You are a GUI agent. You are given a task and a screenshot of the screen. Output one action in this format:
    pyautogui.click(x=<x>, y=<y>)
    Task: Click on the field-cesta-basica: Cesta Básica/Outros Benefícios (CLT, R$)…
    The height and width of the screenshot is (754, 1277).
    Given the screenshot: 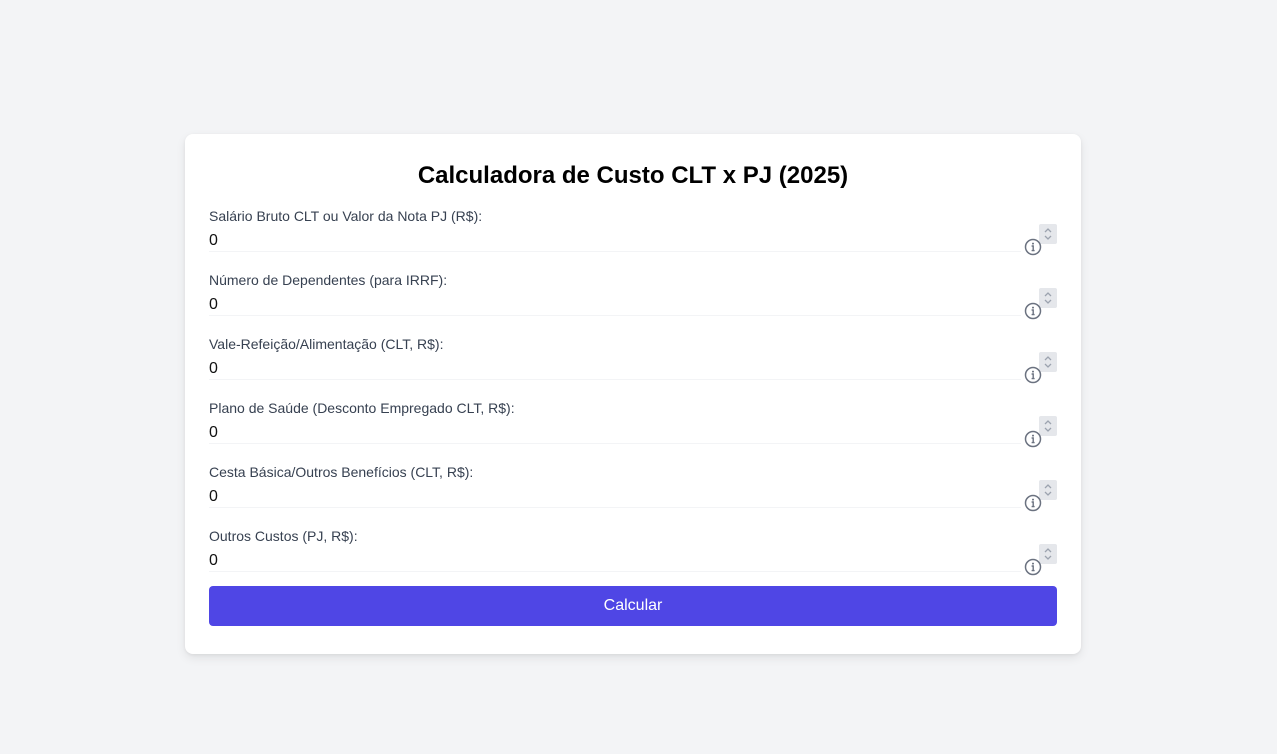 What is the action you would take?
    pyautogui.click(x=633, y=496)
    